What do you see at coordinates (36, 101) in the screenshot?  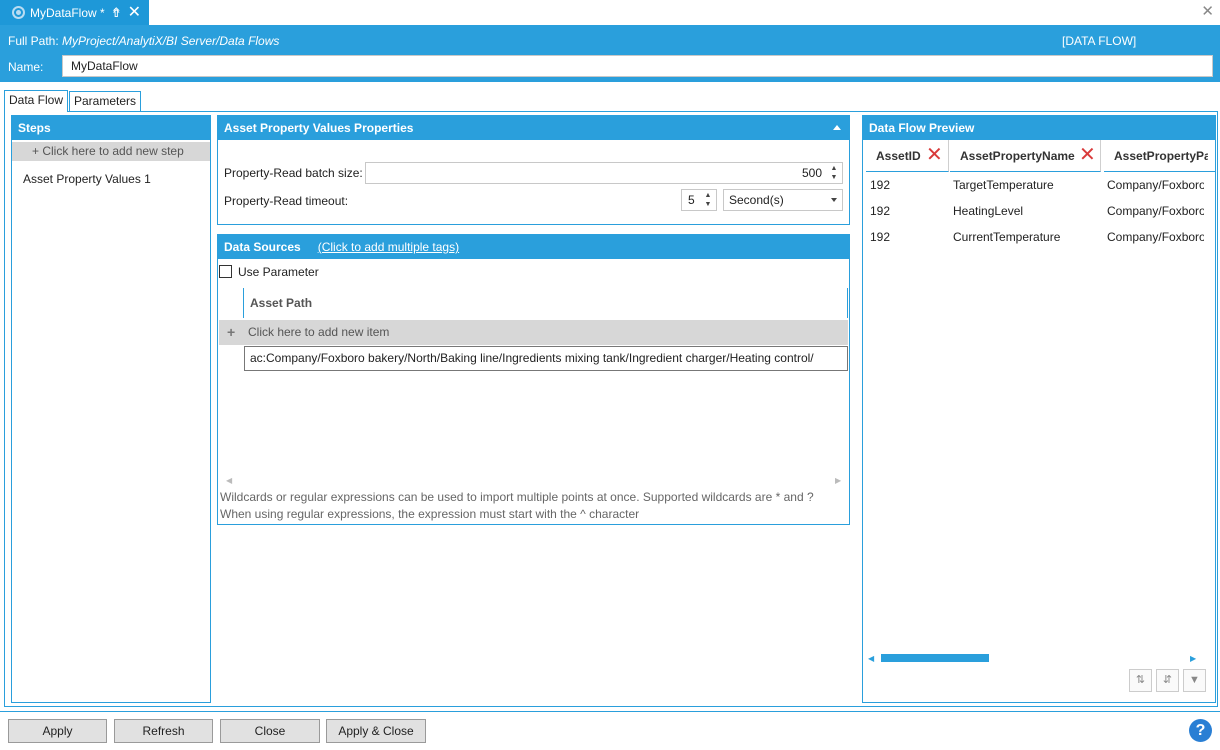 I see `tab-data-flow: Data Flow` at bounding box center [36, 101].